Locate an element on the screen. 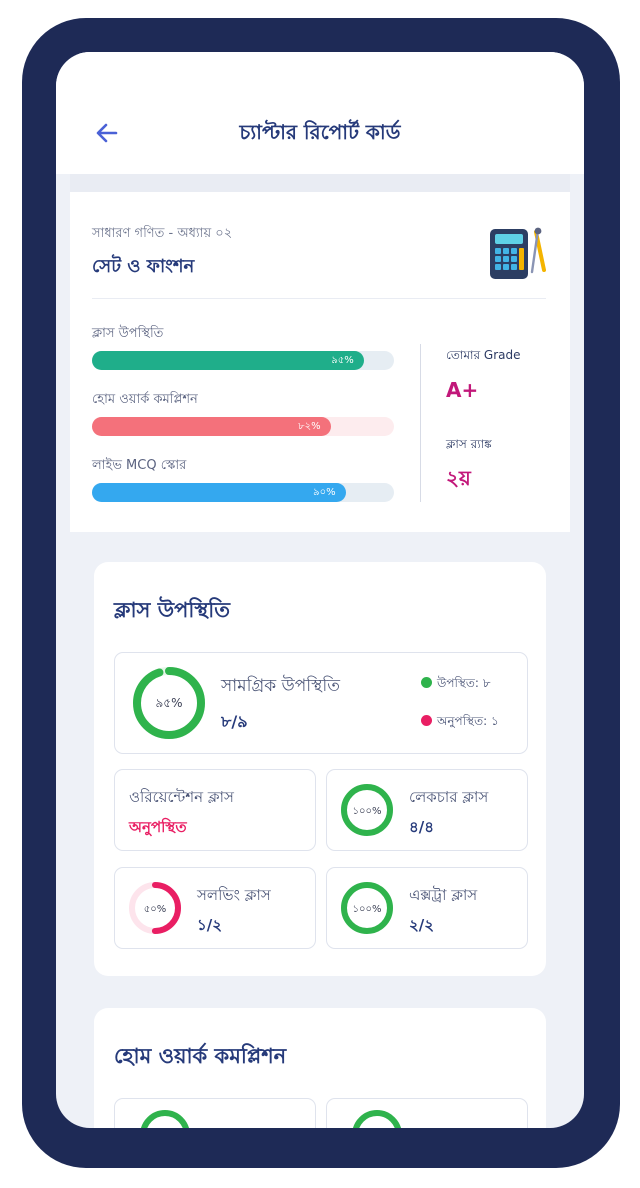 This screenshot has height=1188, width=640. summary-divider is located at coordinates (319, 298).